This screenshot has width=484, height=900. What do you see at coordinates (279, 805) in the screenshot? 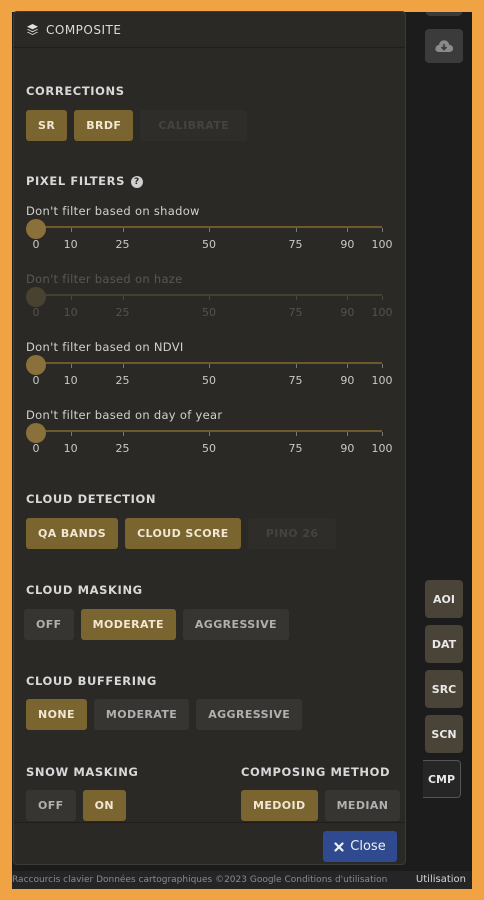
I see `medoid-button: MEDOID` at bounding box center [279, 805].